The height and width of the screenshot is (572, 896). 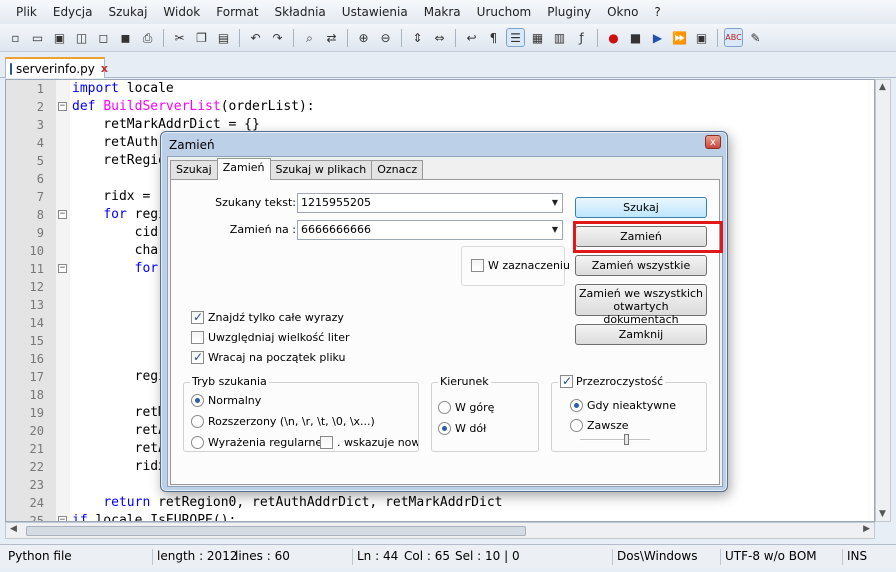 What do you see at coordinates (56, 67) in the screenshot?
I see `document-tab: serverinfo.py x` at bounding box center [56, 67].